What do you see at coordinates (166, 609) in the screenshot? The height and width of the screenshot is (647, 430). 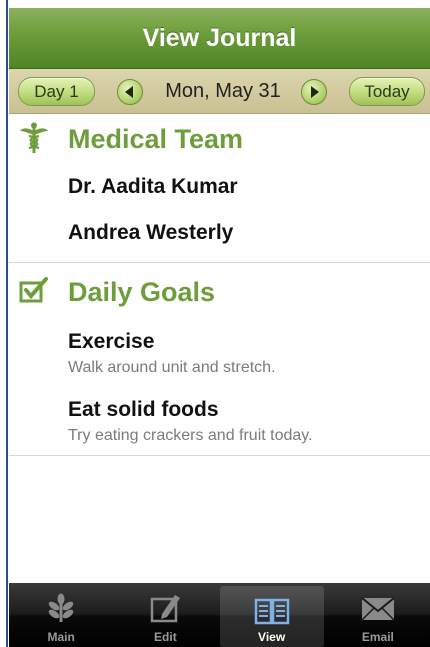 I see `edit-icon` at bounding box center [166, 609].